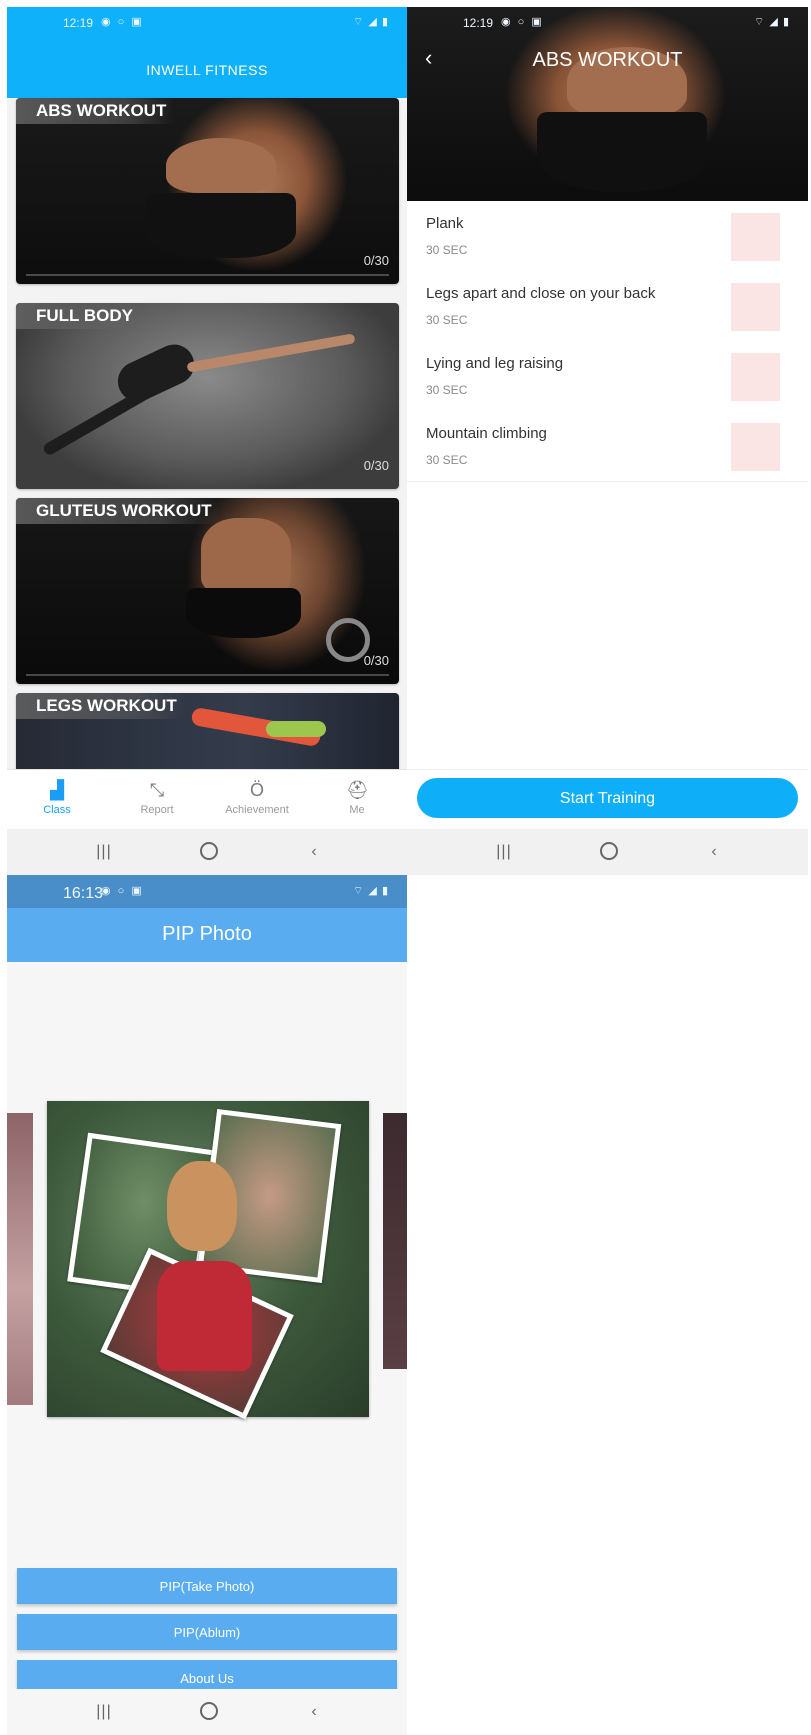 The image size is (811, 1735). Describe the element at coordinates (607, 236) in the screenshot. I see `exercise-row: Plank 30 SEC` at that location.